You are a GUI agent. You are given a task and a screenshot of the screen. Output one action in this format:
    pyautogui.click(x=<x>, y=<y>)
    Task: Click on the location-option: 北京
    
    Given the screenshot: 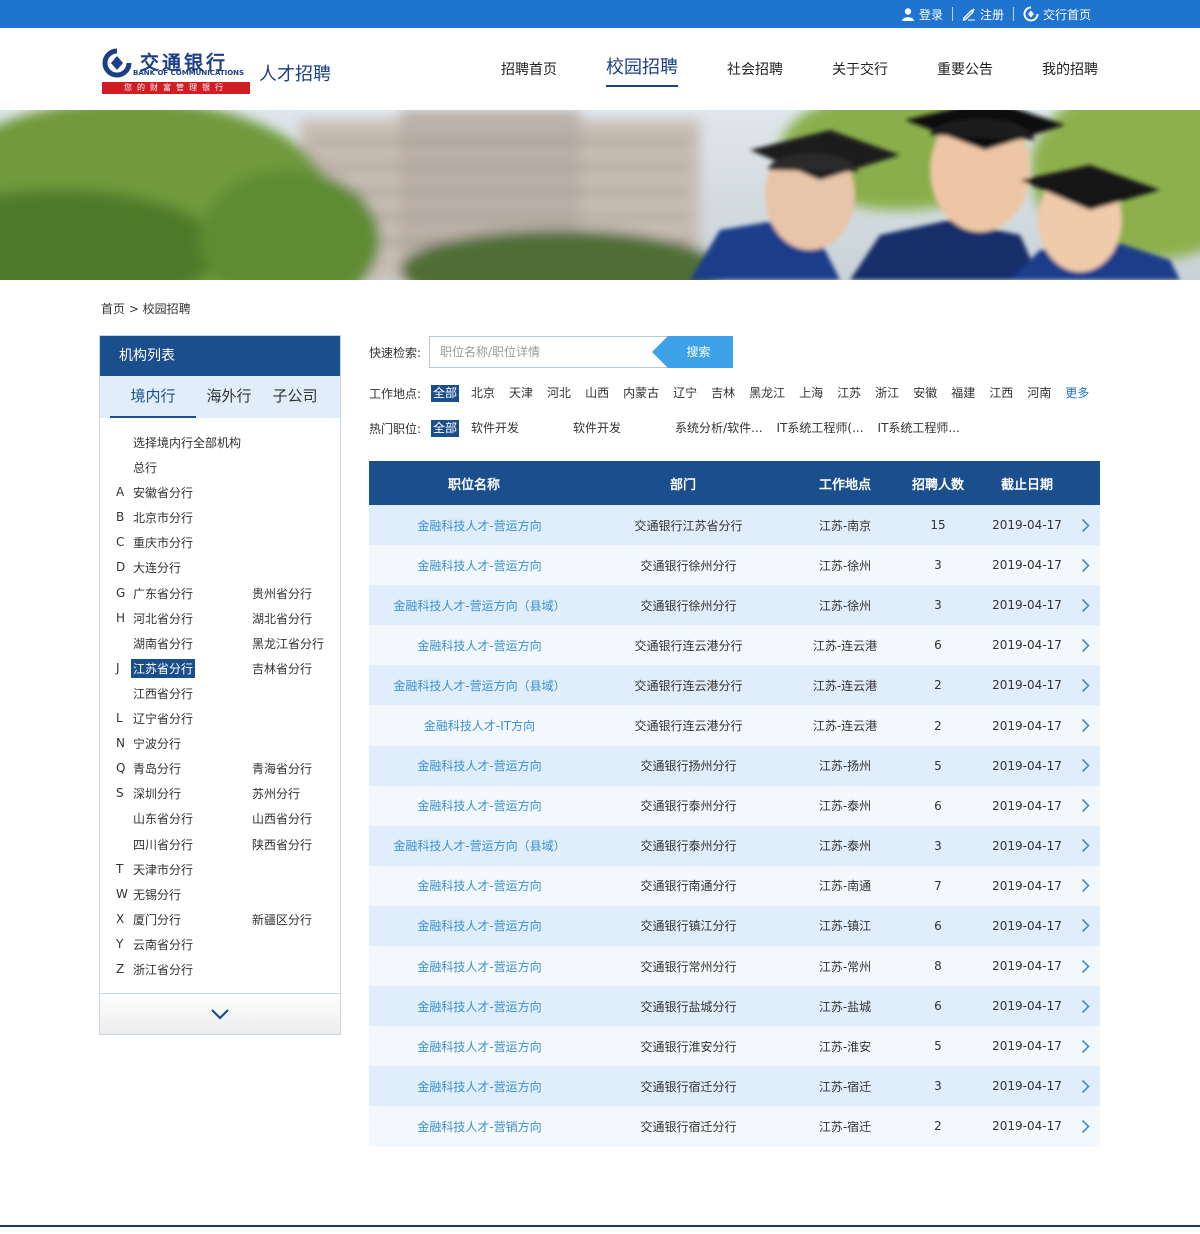 What is the action you would take?
    pyautogui.click(x=483, y=393)
    